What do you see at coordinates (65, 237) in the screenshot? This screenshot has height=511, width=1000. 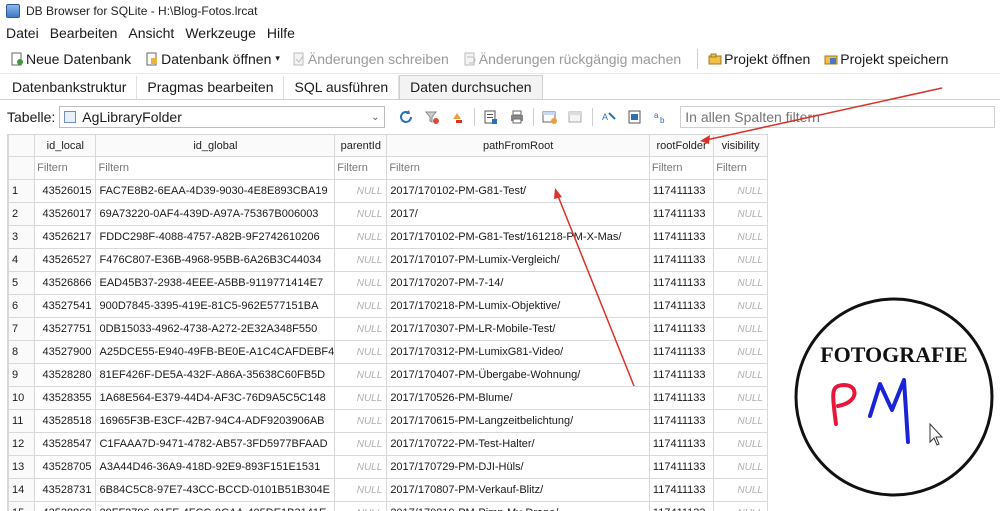 I see `cell-id-local: 43526217` at bounding box center [65, 237].